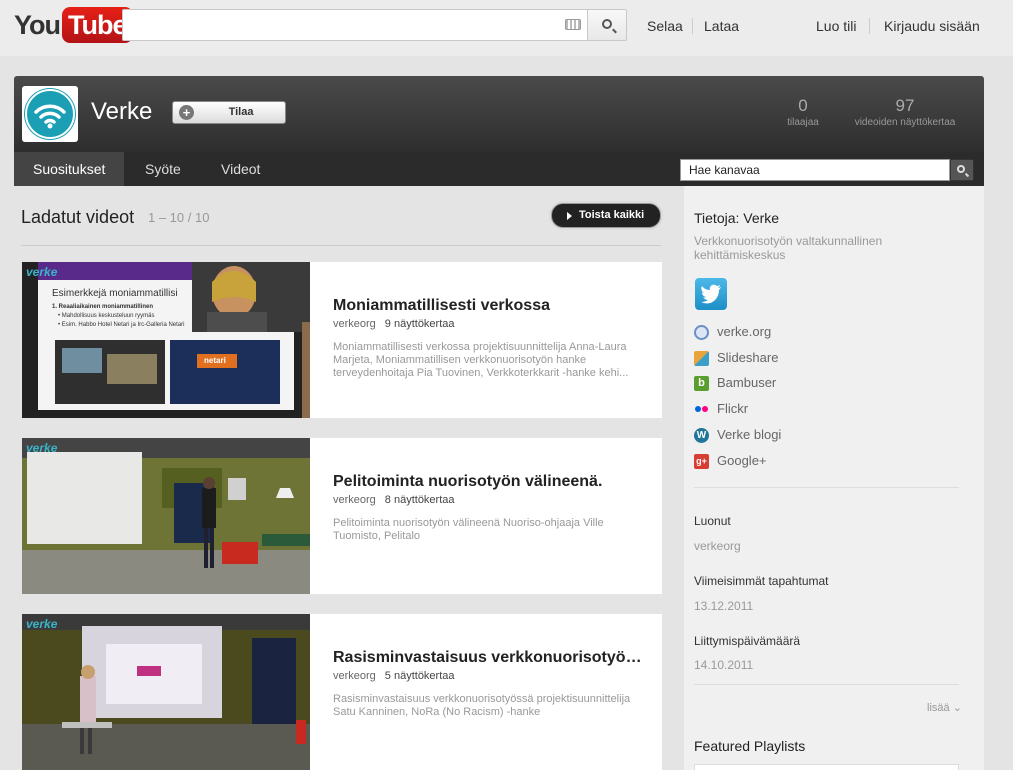 This screenshot has height=770, width=1013. Describe the element at coordinates (186, 112) in the screenshot. I see `plus-icon: +` at that location.